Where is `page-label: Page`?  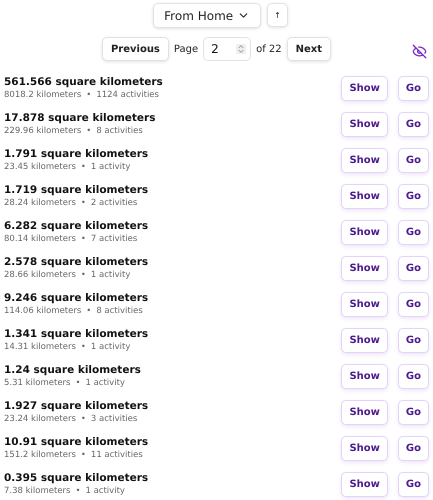
page-label: Page is located at coordinates (186, 49).